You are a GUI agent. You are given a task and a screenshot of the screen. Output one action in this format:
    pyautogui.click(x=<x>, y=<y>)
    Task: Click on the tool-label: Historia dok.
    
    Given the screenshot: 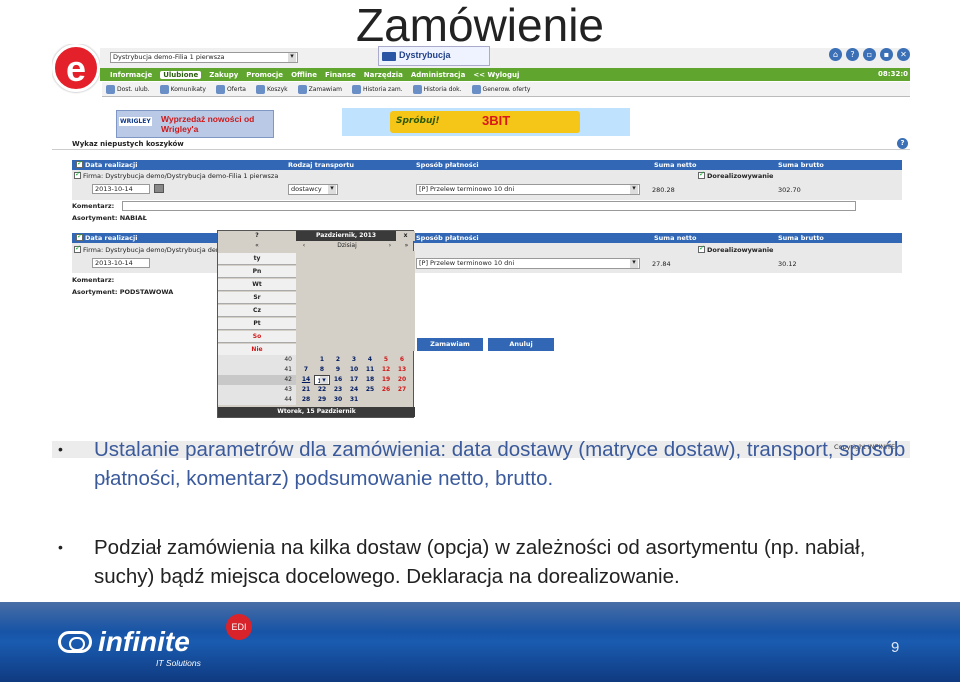 What is the action you would take?
    pyautogui.click(x=442, y=89)
    